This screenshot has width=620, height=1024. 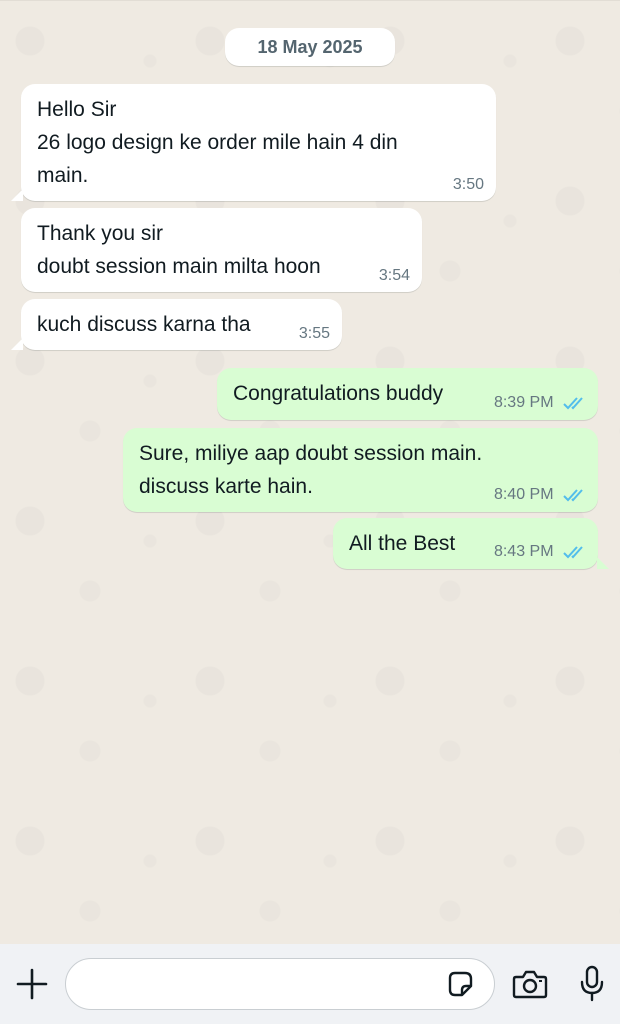 What do you see at coordinates (314, 333) in the screenshot?
I see `message-time: 3:55` at bounding box center [314, 333].